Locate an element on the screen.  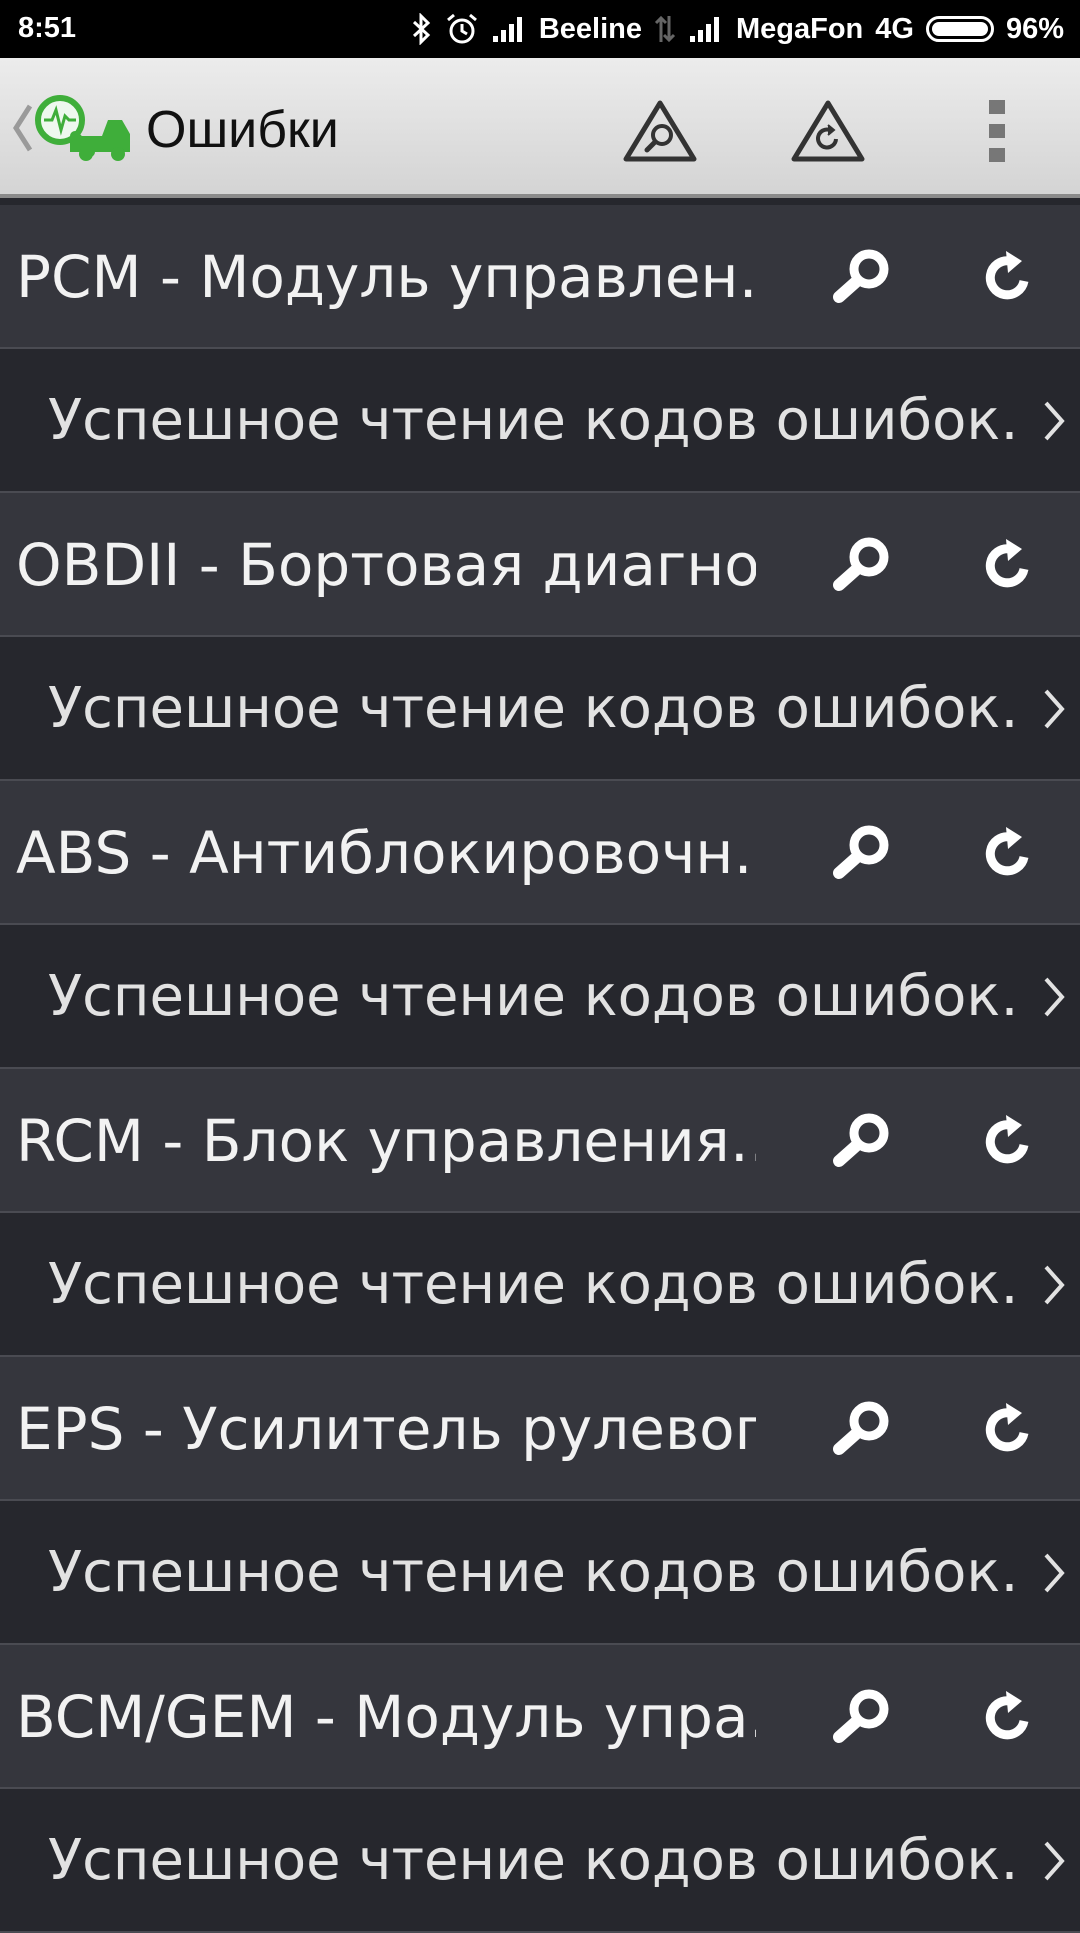
action-bar: Ошибки is located at coordinates (540, 128).